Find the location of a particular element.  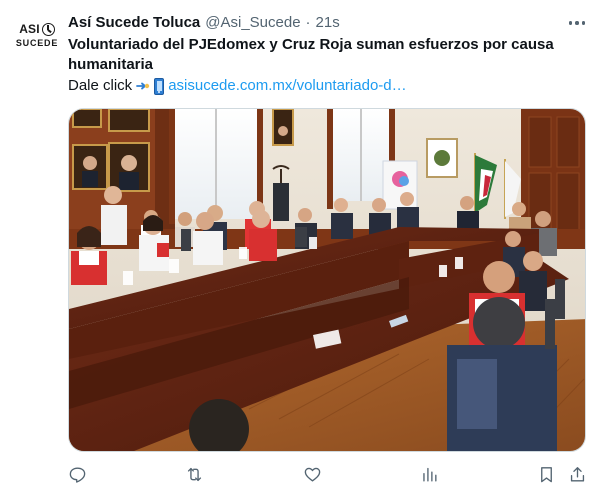

repost-button is located at coordinates (194, 474).